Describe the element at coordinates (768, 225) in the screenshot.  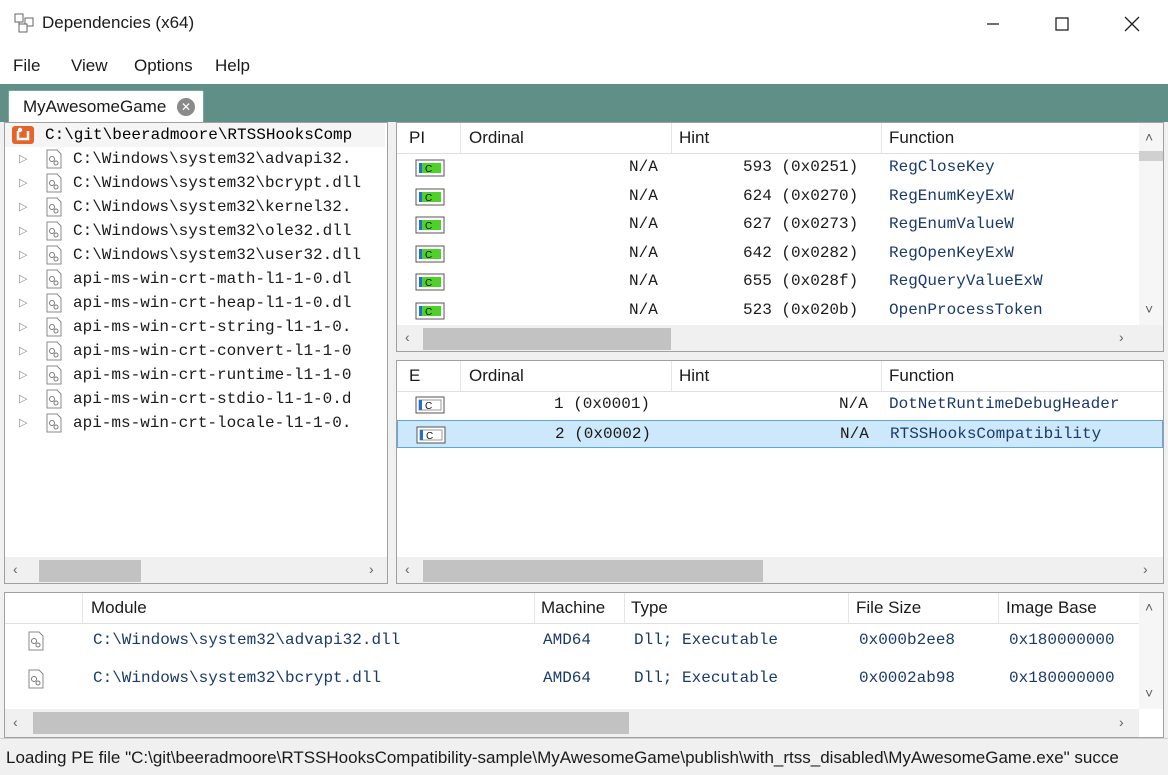
I see `import-row: C N/A 627 (0x0273) RegEnumValueW` at that location.